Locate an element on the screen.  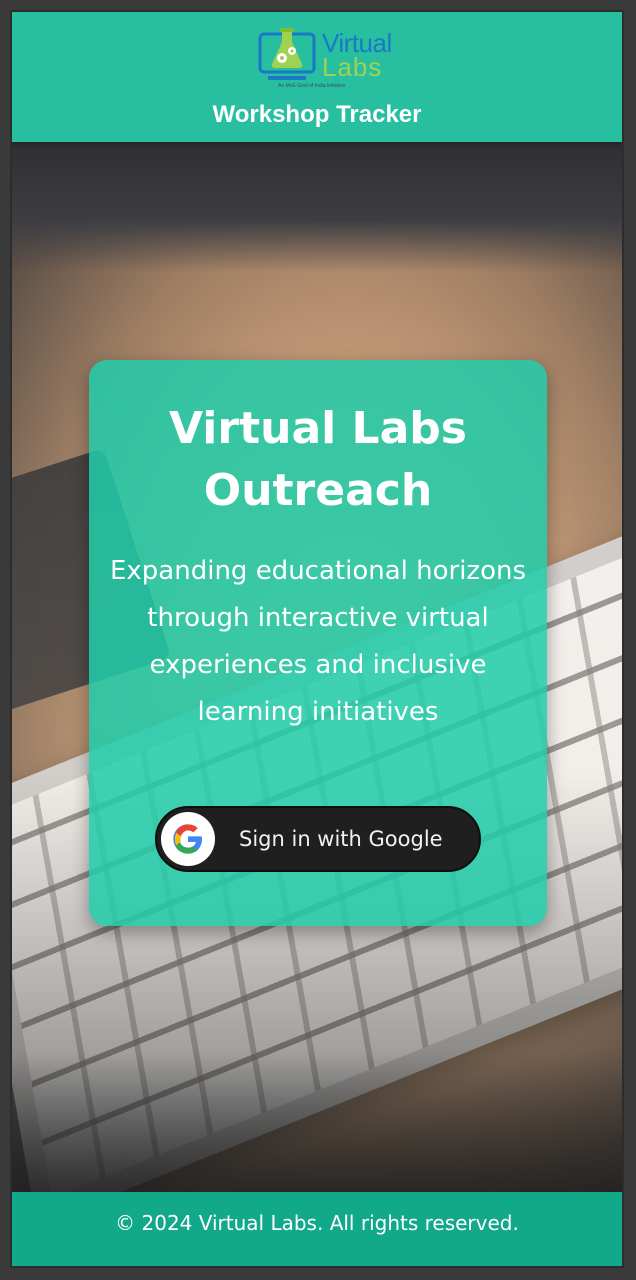
logo-text-labs: Labs is located at coordinates (352, 67).